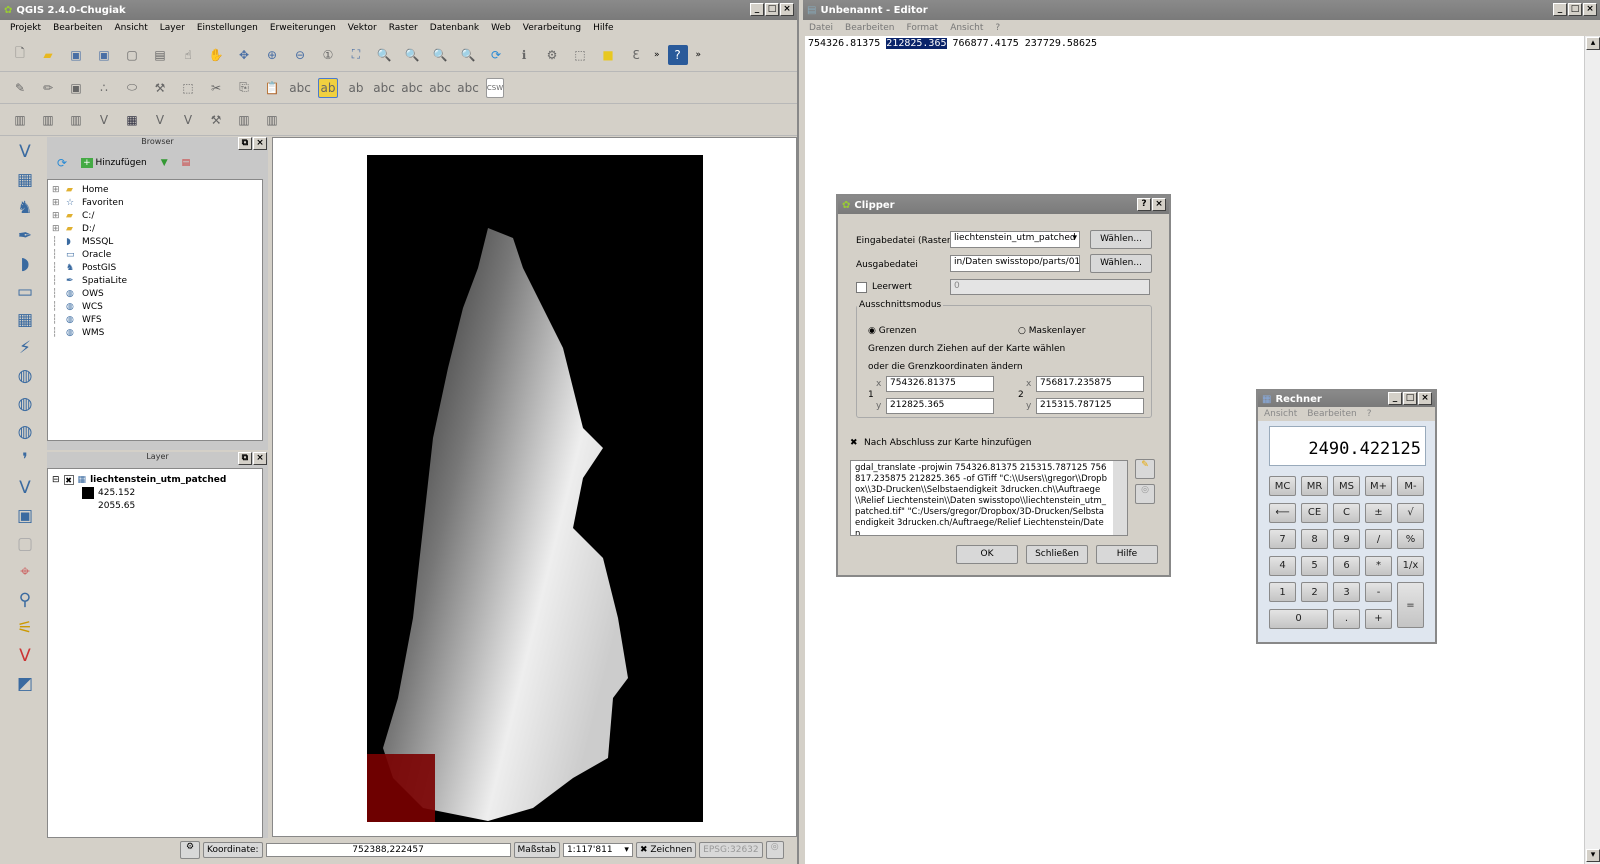 This screenshot has height=864, width=1600. Describe the element at coordinates (1346, 512) in the screenshot. I see `key-c: C` at that location.